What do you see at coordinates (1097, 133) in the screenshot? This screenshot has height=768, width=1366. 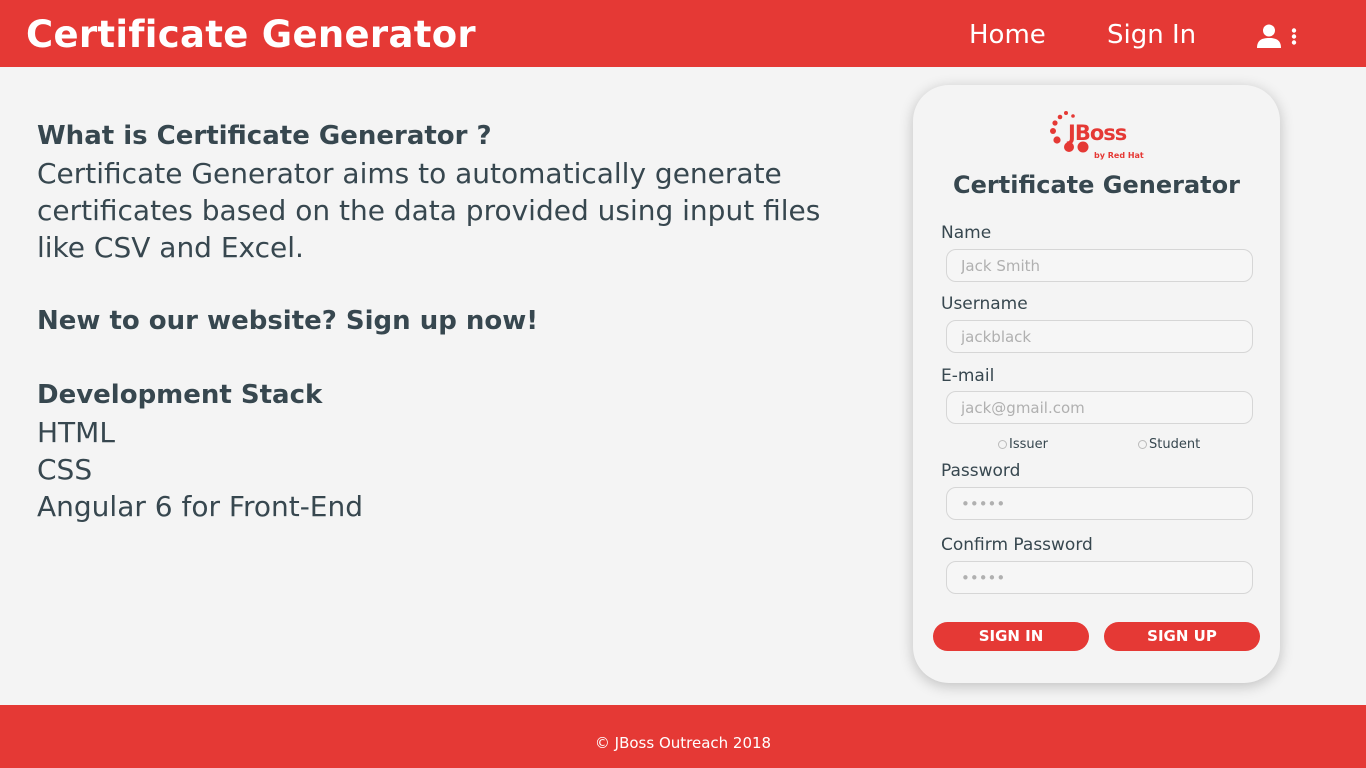 I see `jboss-logo-wordmark: JBoss` at bounding box center [1097, 133].